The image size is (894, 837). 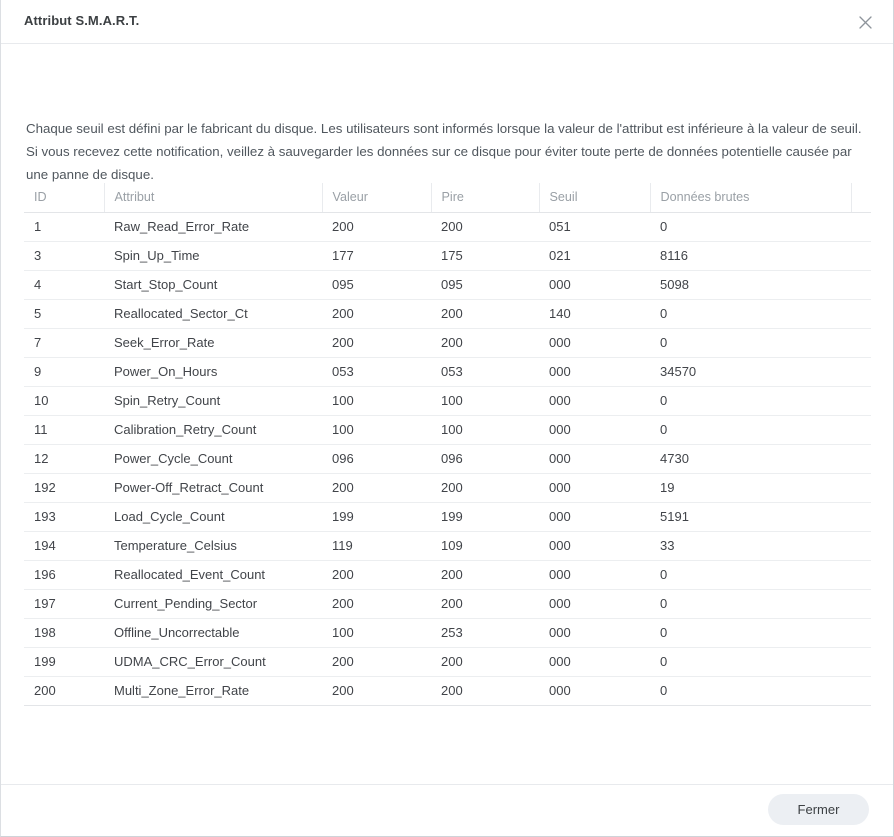 I want to click on column-header-worst: Pire, so click(x=484, y=198).